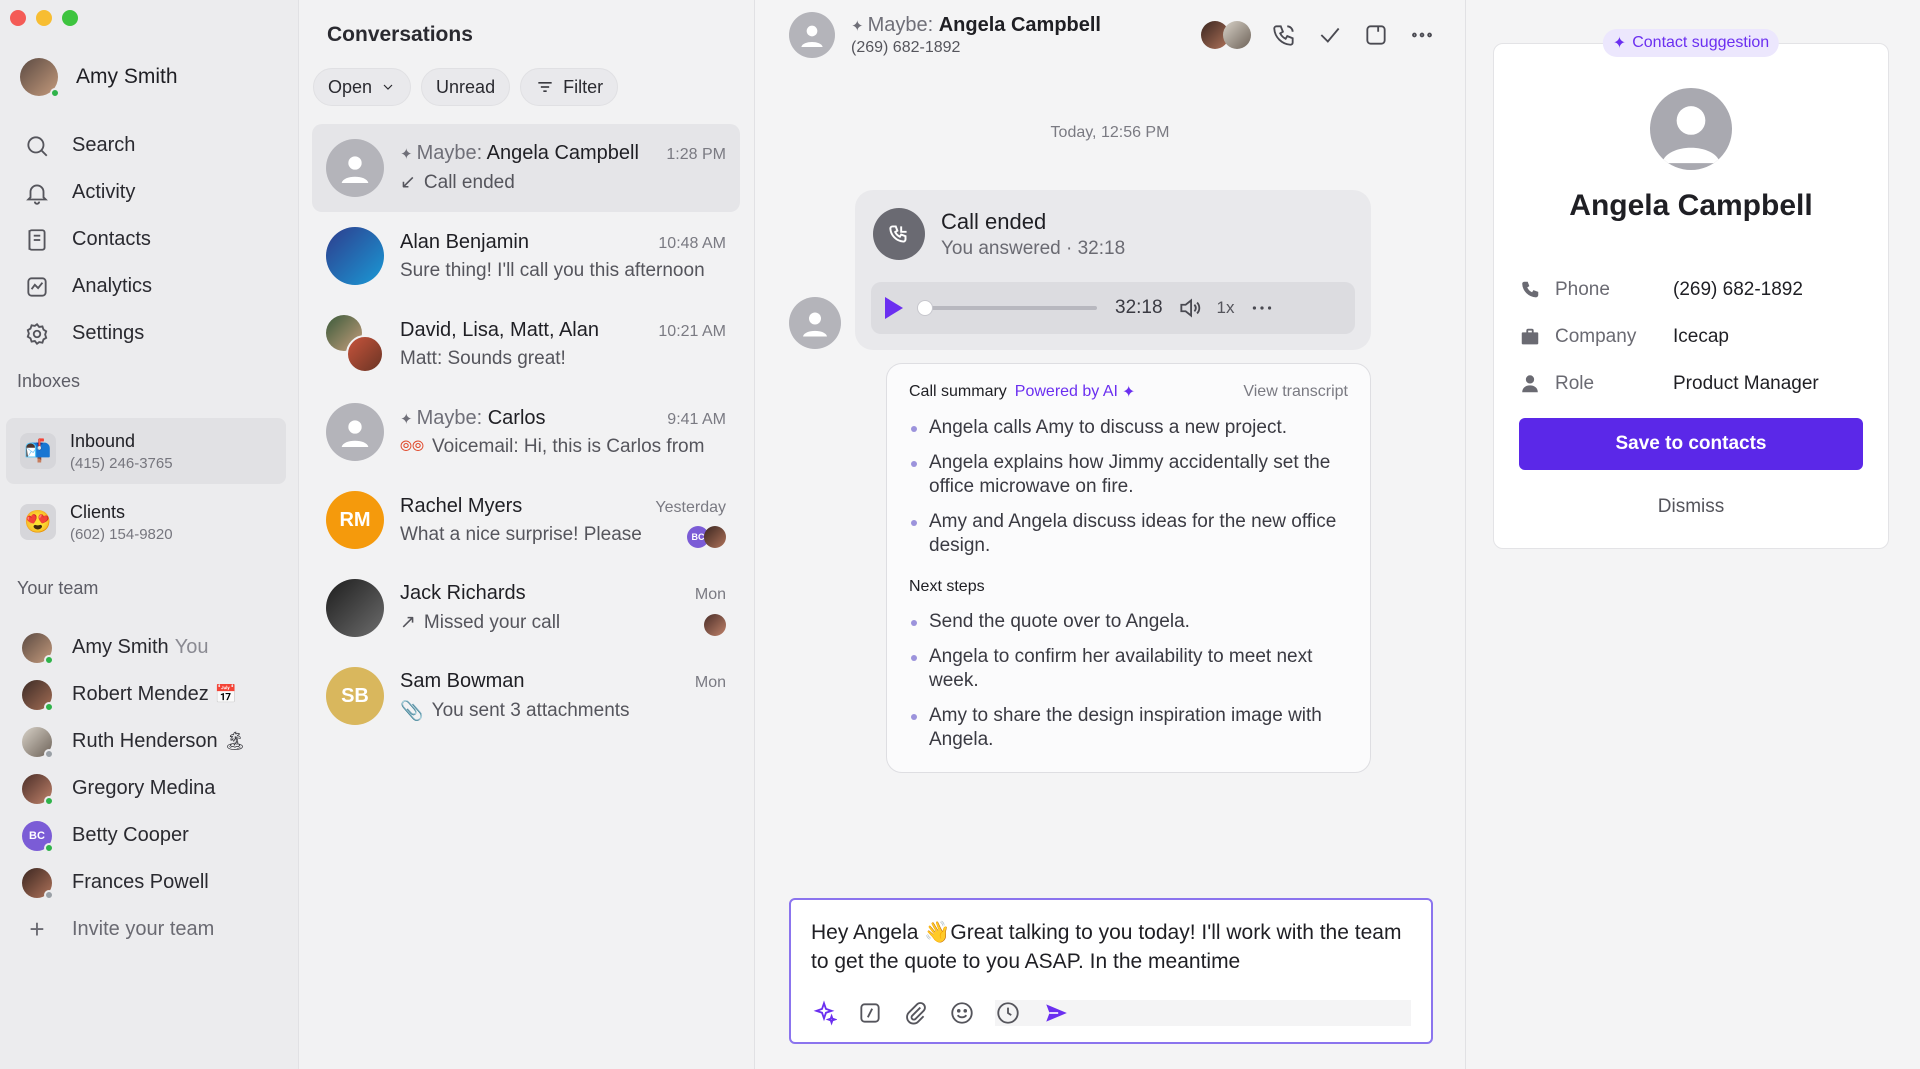  I want to click on contact-field-phone: Phone (269) 682-1892, so click(1691, 289).